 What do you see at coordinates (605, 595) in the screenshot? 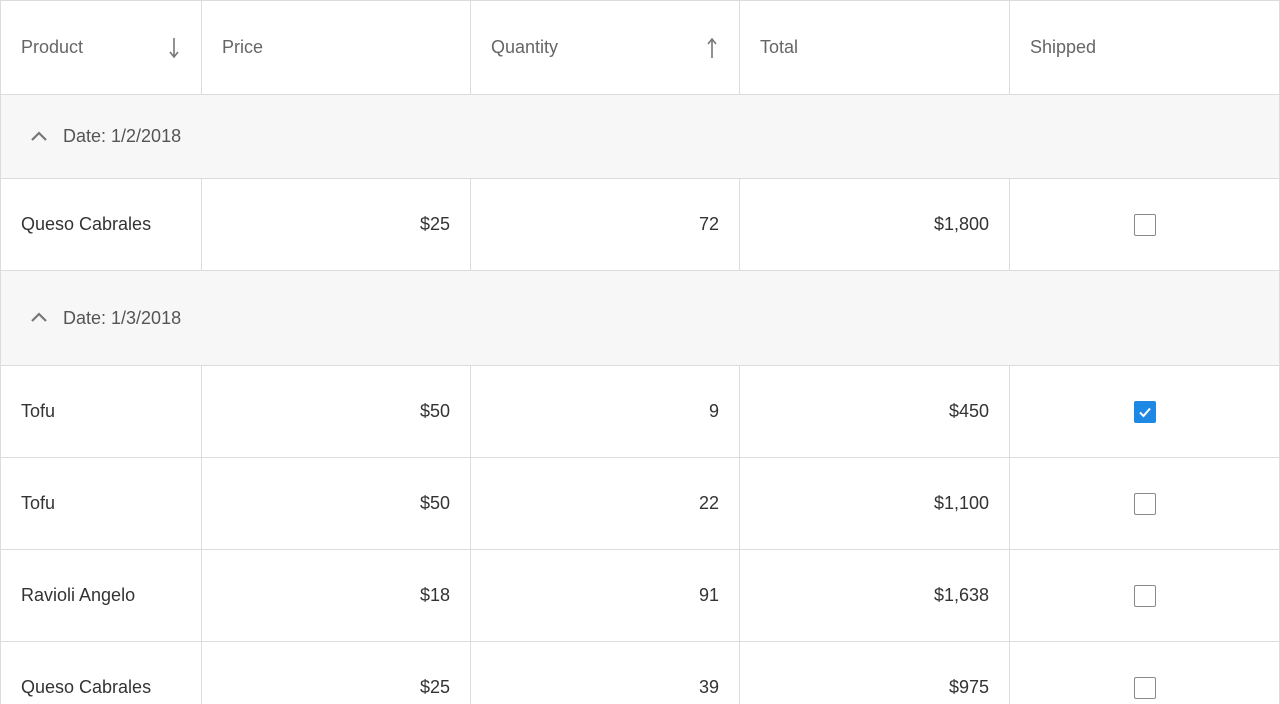
I see `cell-quantity: 91` at bounding box center [605, 595].